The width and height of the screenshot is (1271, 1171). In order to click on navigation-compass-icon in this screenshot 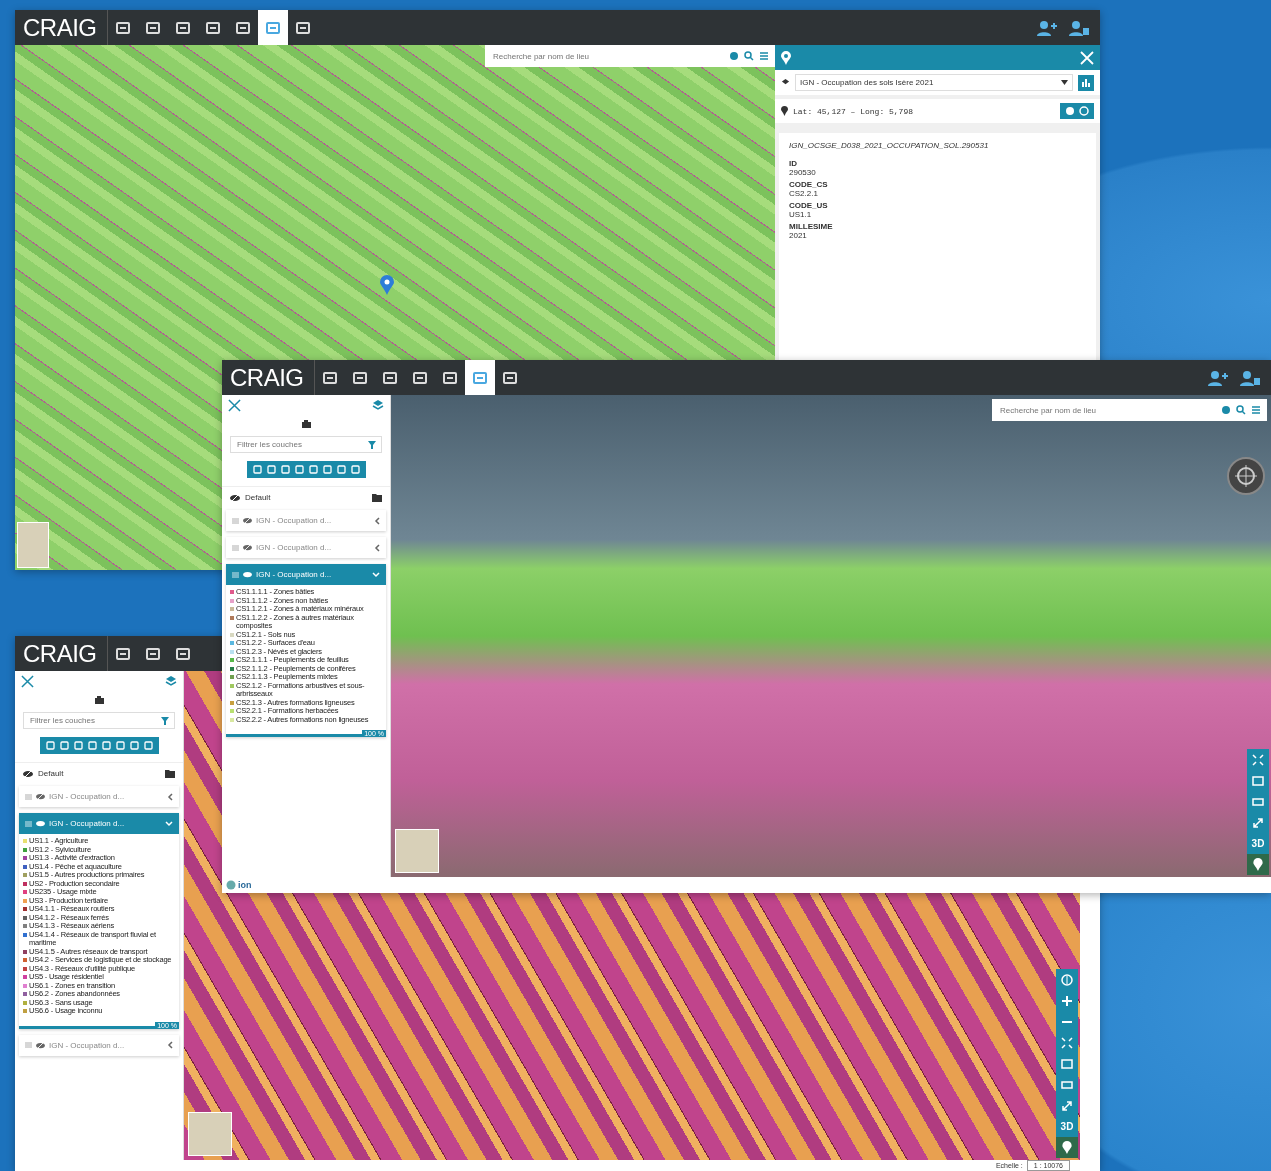, I will do `click(1246, 476)`.